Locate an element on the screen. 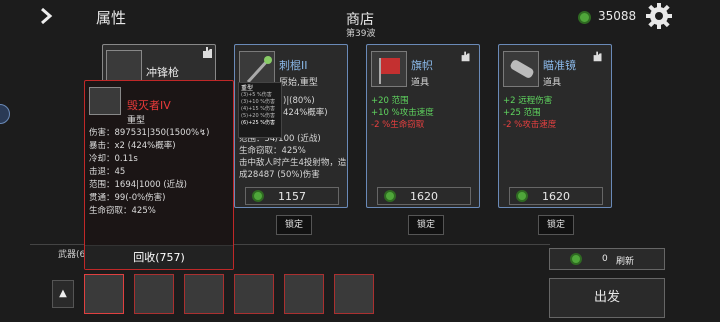 Image resolution: width=720 pixels, height=322 pixels. weapon-type: 重型 is located at coordinates (136, 121).